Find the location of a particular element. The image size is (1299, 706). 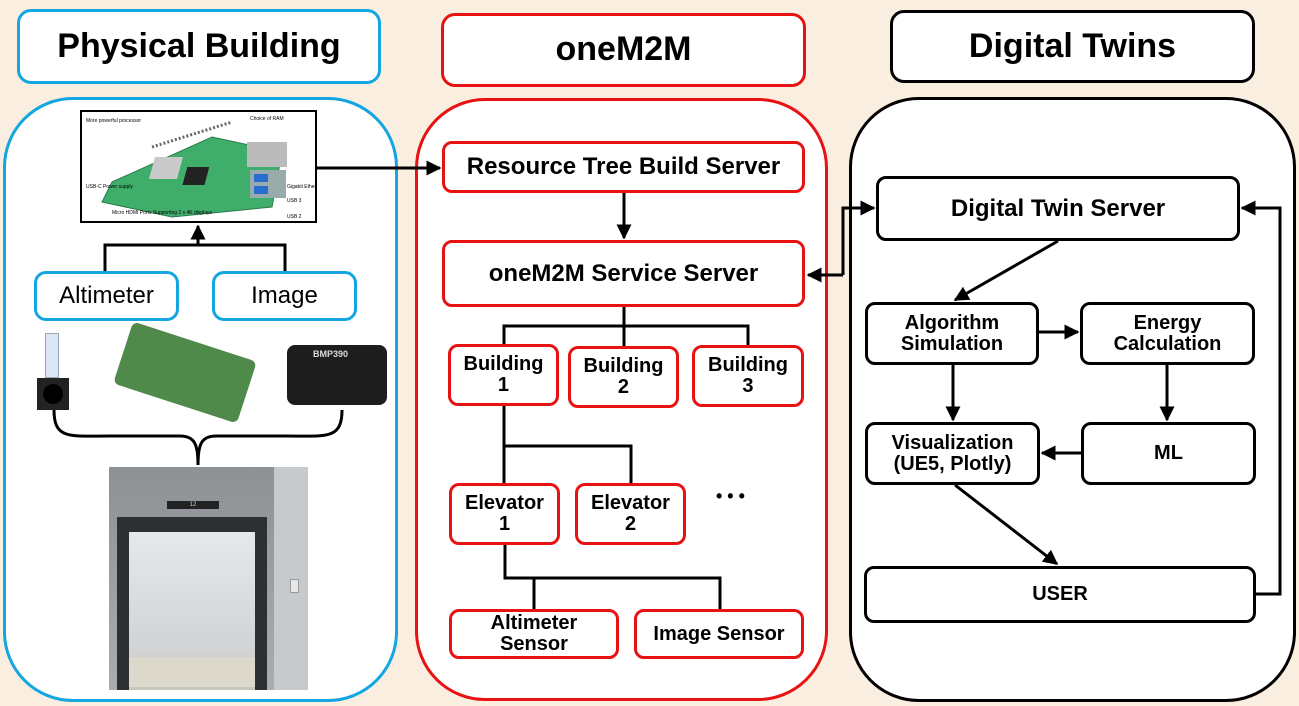

altimeter-sensor-label: Altimeter Sensor is located at coordinates (534, 633).